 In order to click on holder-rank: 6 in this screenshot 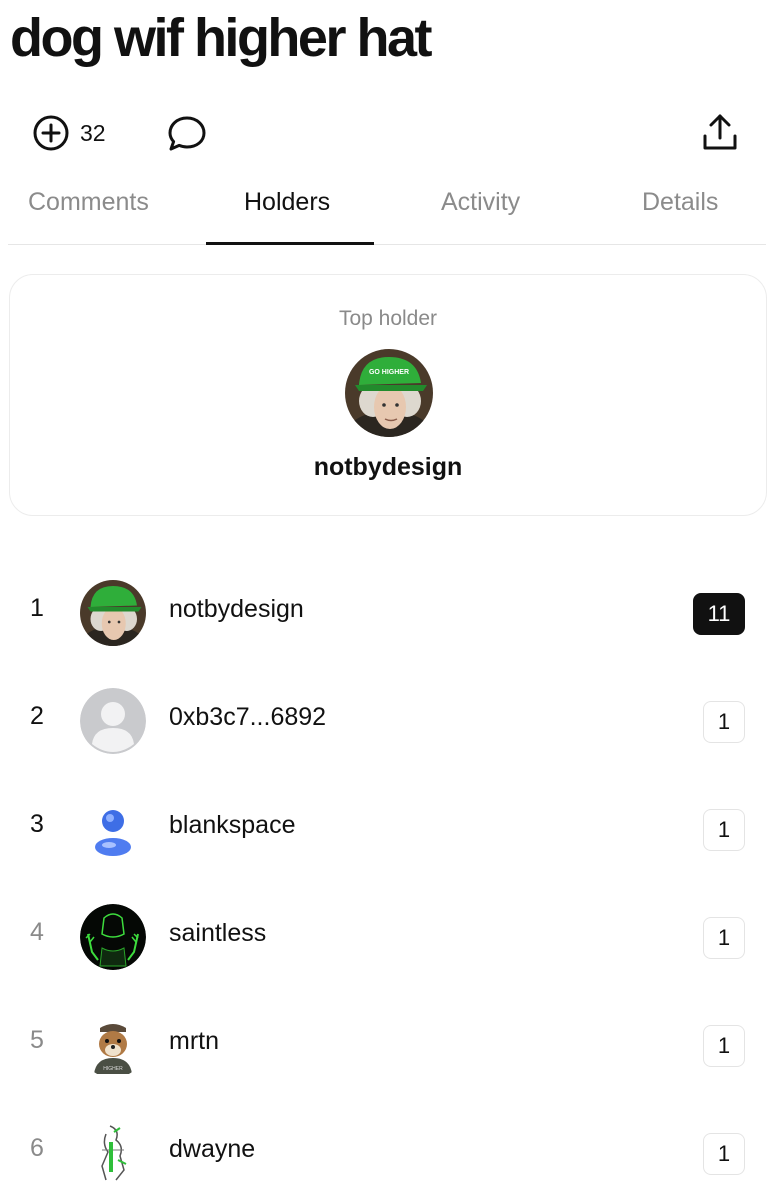, I will do `click(37, 1148)`.